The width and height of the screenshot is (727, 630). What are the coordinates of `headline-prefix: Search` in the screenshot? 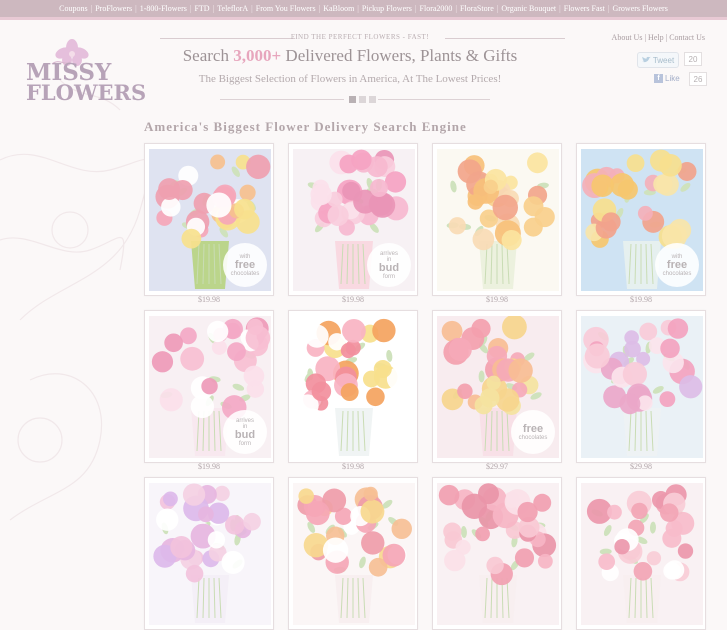 It's located at (208, 55).